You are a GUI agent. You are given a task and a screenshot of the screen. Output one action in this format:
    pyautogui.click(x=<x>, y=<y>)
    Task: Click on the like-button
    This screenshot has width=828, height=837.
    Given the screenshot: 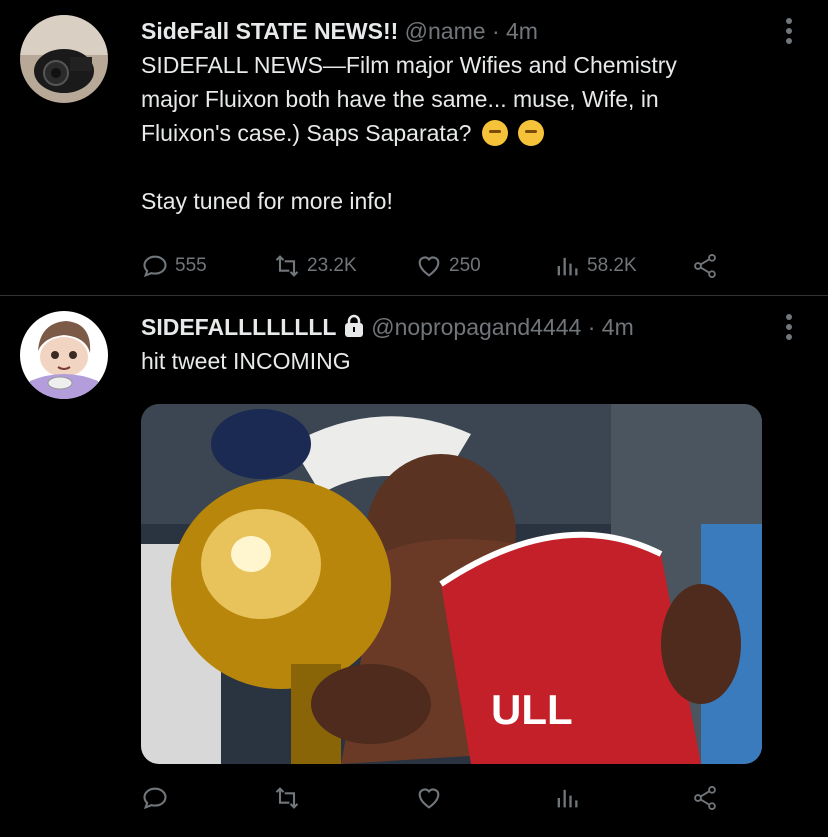 What is the action you would take?
    pyautogui.click(x=429, y=798)
    